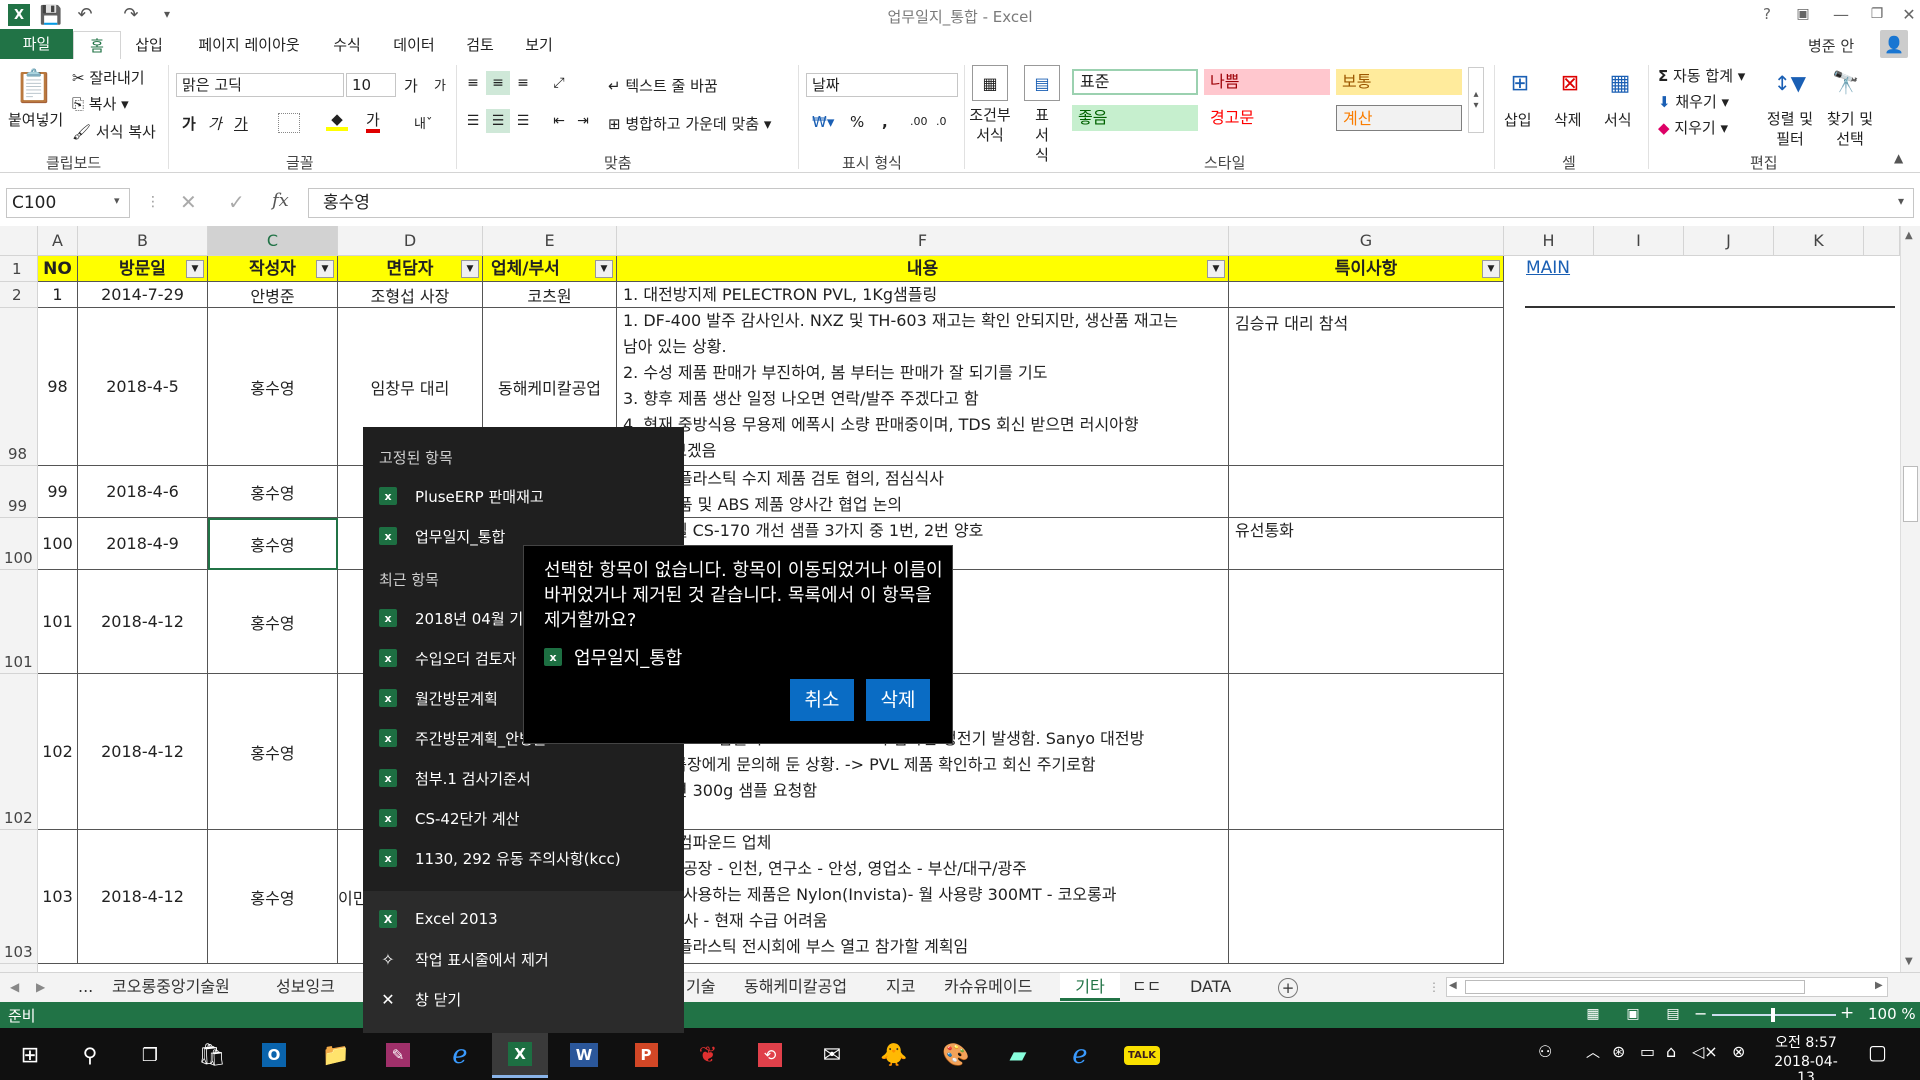 The height and width of the screenshot is (1080, 1920). I want to click on tab-insert: 삽입, so click(149, 45).